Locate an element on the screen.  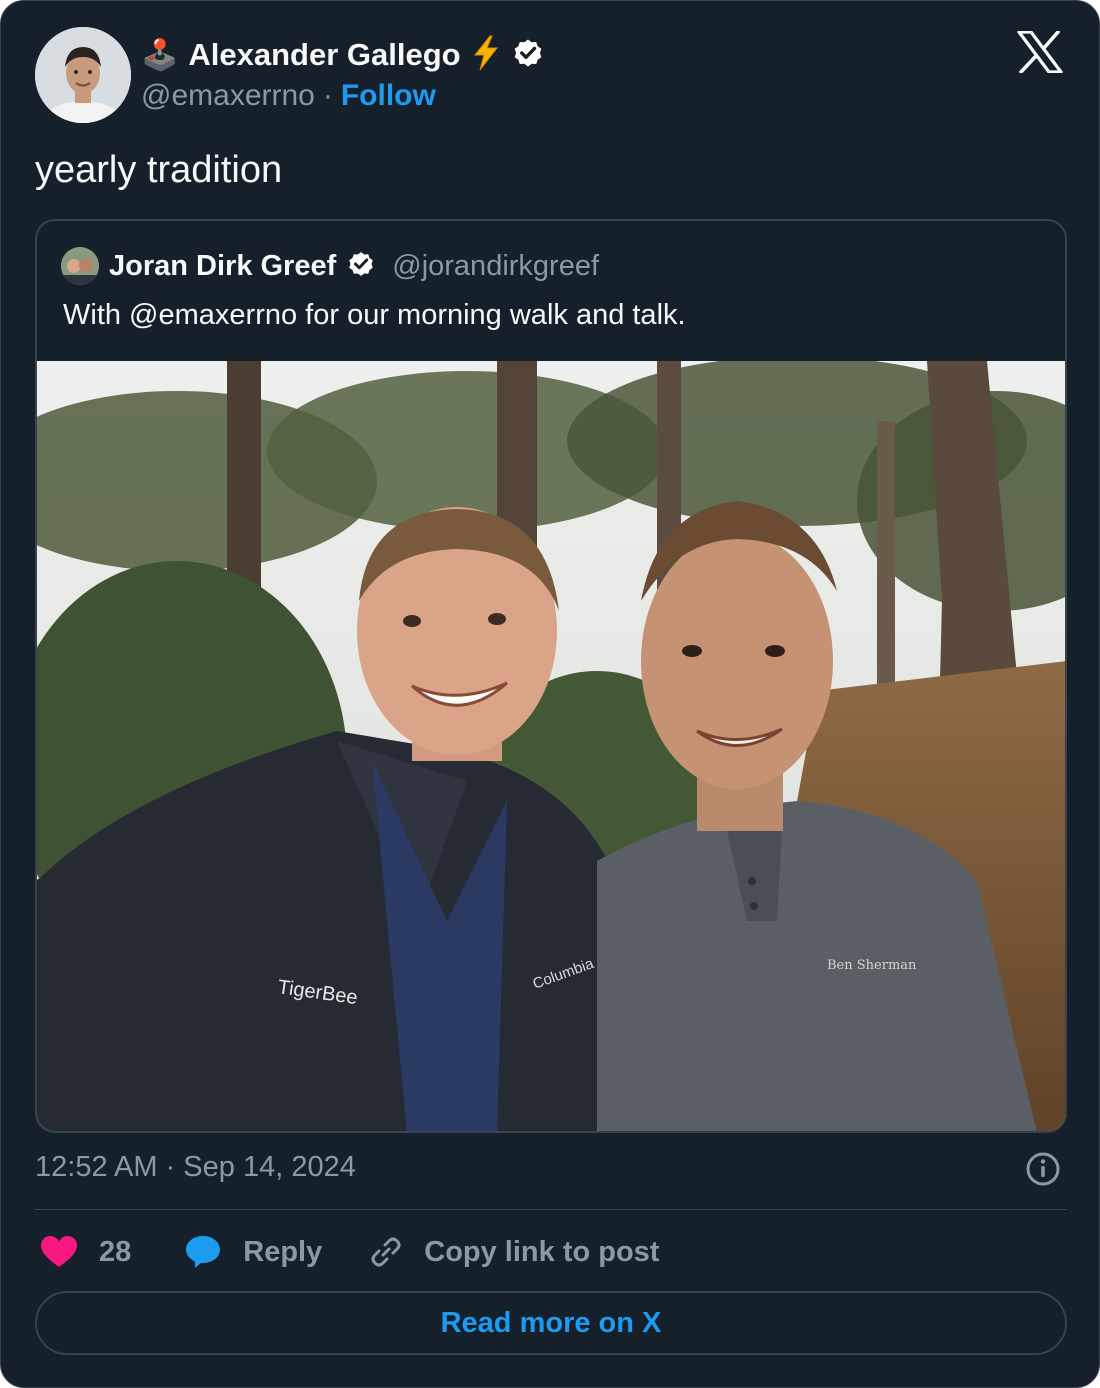
action-bar: 28 Reply Copy link to post is located at coordinates (375, 1252).